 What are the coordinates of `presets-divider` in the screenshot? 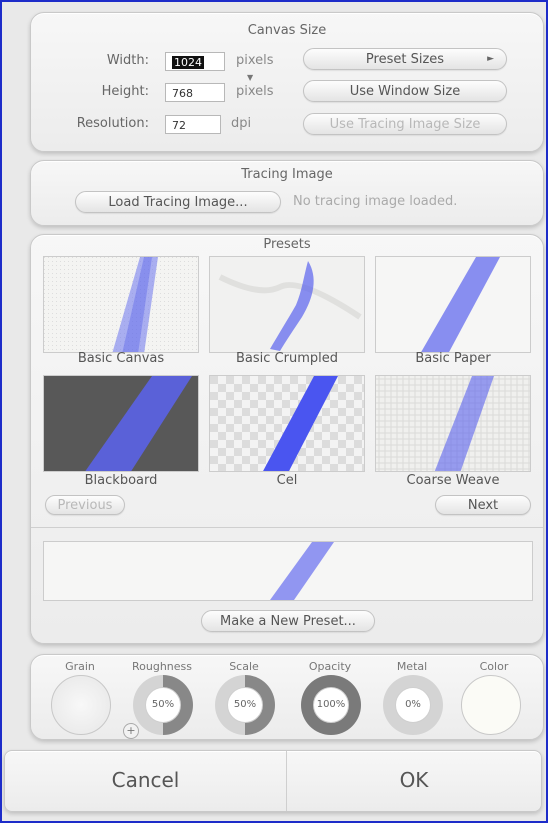 It's located at (287, 527).